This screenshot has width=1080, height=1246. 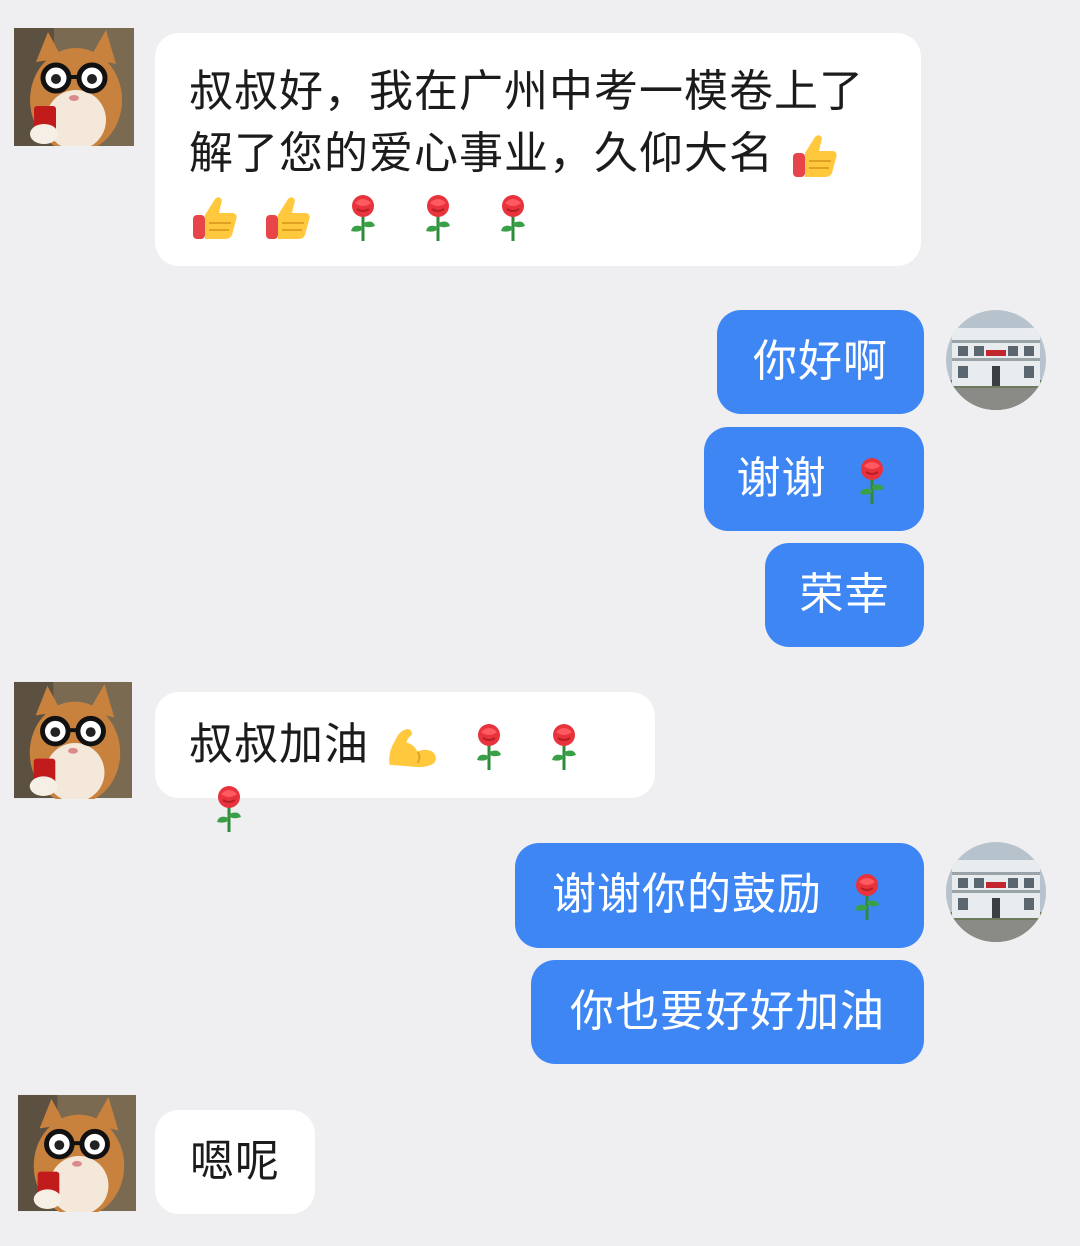 I want to click on message-bubble: 谢谢, so click(x=814, y=479).